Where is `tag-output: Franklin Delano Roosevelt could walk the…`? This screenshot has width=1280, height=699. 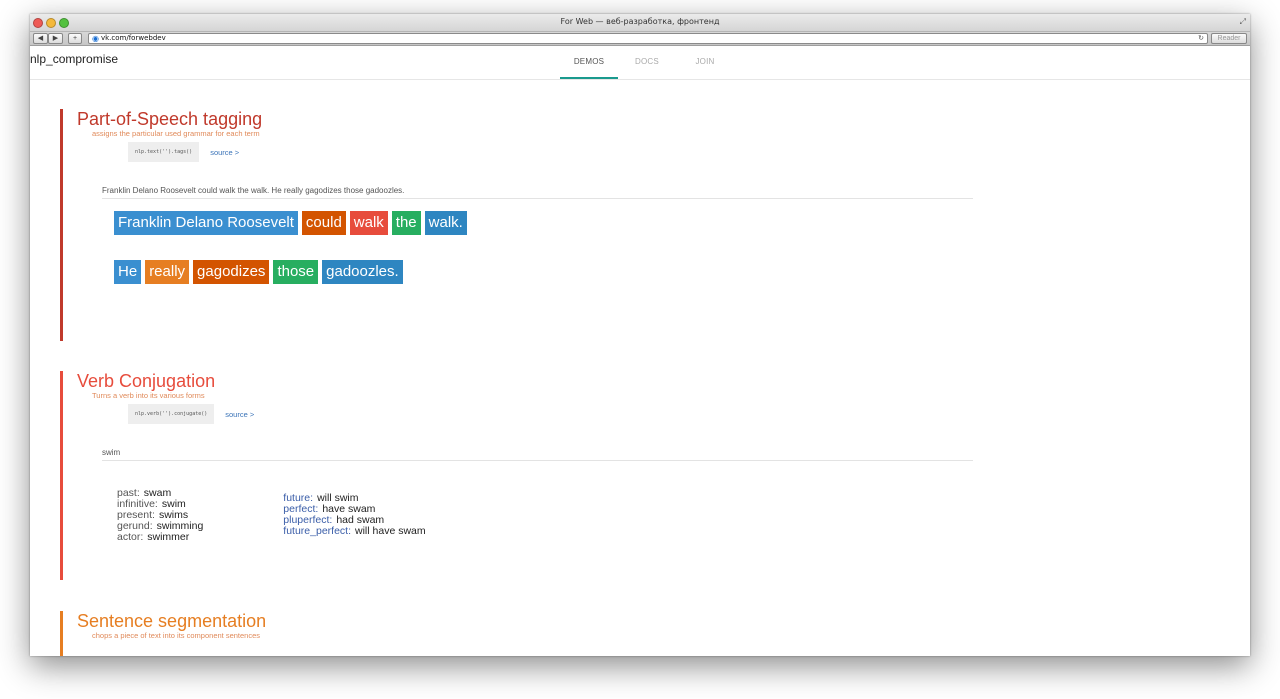
tag-output: Franklin Delano Roosevelt could walk the… is located at coordinates (543, 247).